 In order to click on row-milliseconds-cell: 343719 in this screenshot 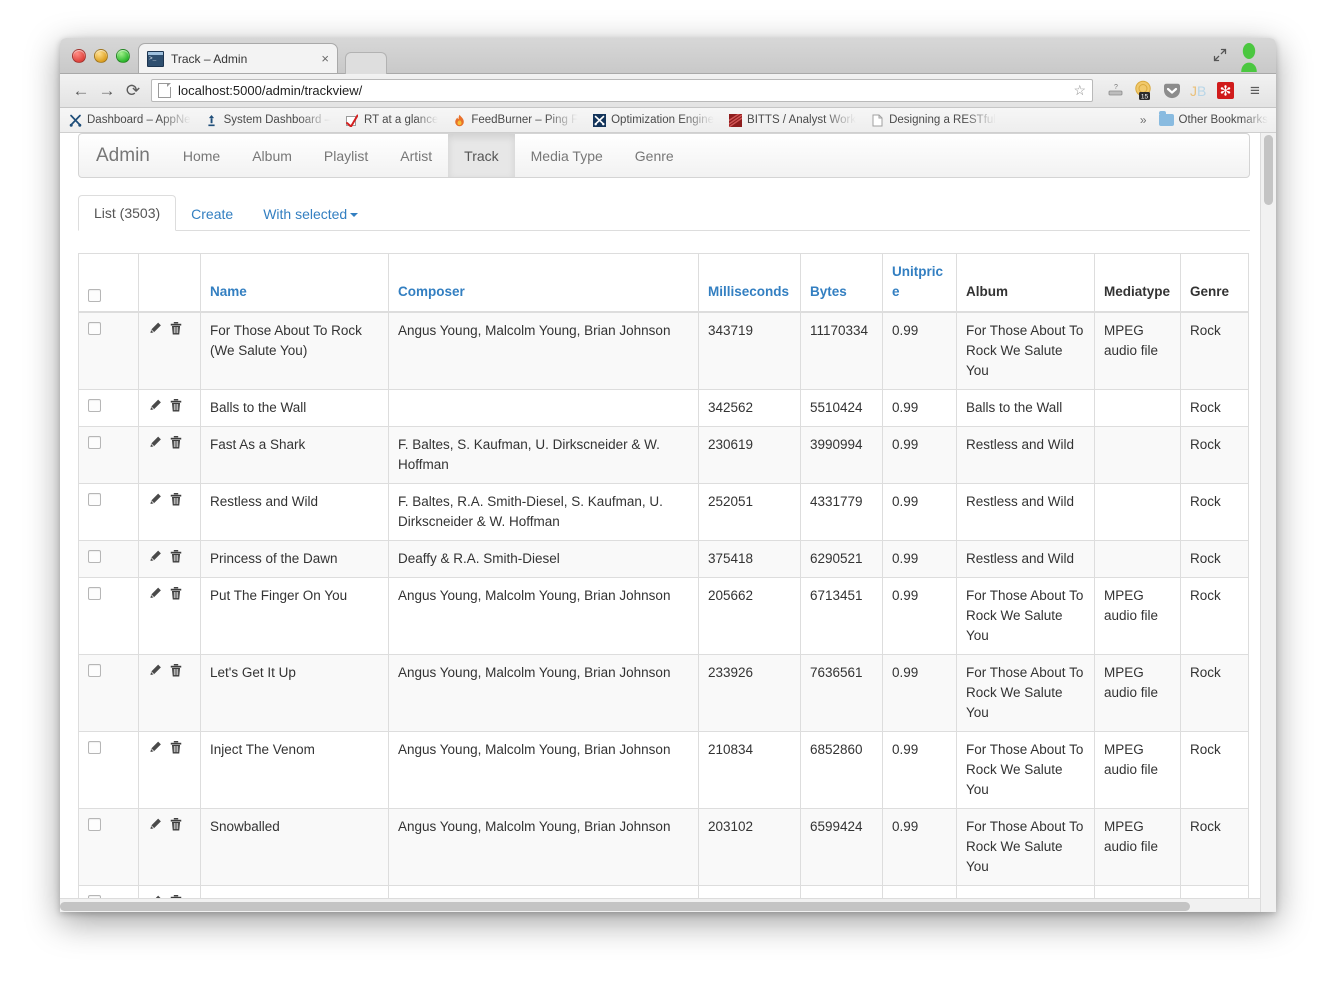, I will do `click(749, 350)`.